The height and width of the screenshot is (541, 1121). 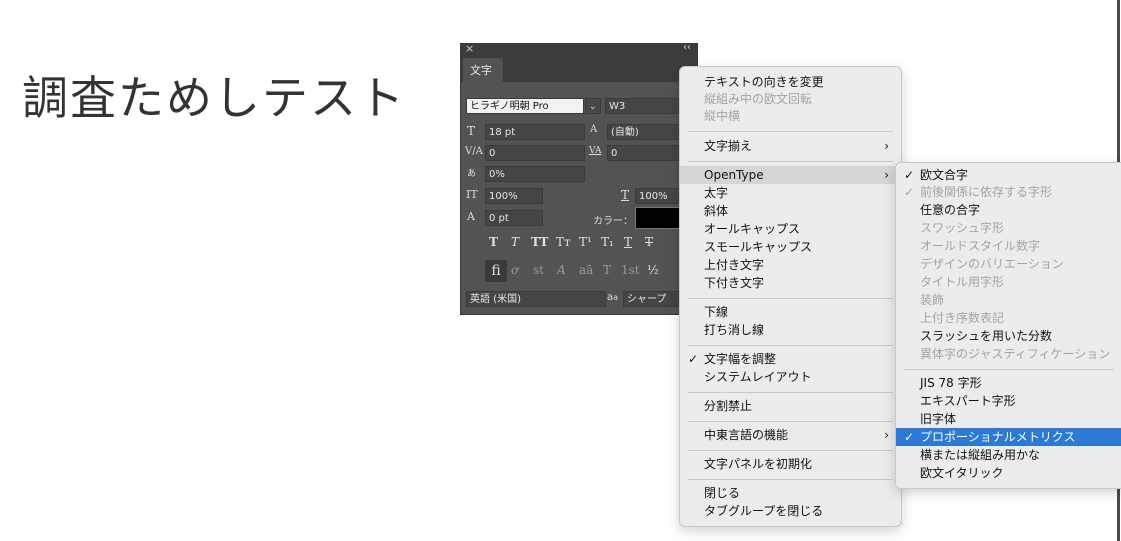 I want to click on submenu-item-ordinals: 上付き序数表記, so click(x=1008, y=318).